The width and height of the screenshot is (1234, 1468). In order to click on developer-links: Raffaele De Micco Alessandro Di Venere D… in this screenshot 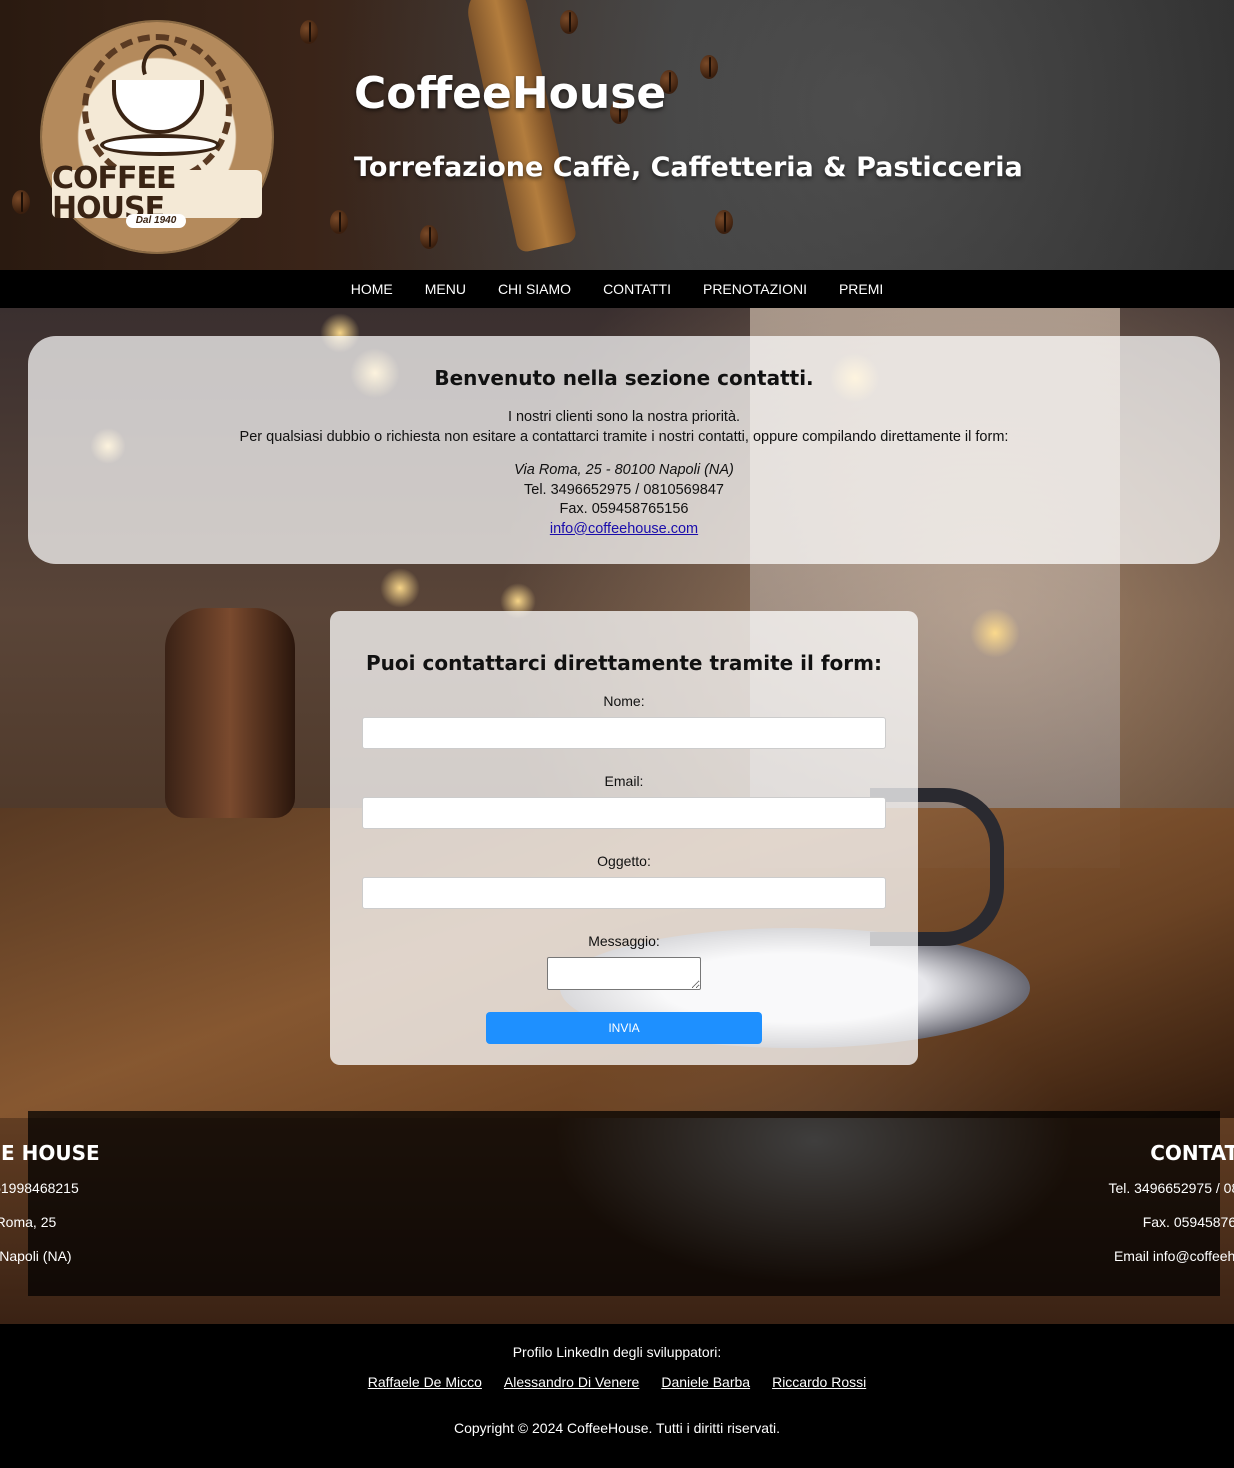, I will do `click(617, 1382)`.